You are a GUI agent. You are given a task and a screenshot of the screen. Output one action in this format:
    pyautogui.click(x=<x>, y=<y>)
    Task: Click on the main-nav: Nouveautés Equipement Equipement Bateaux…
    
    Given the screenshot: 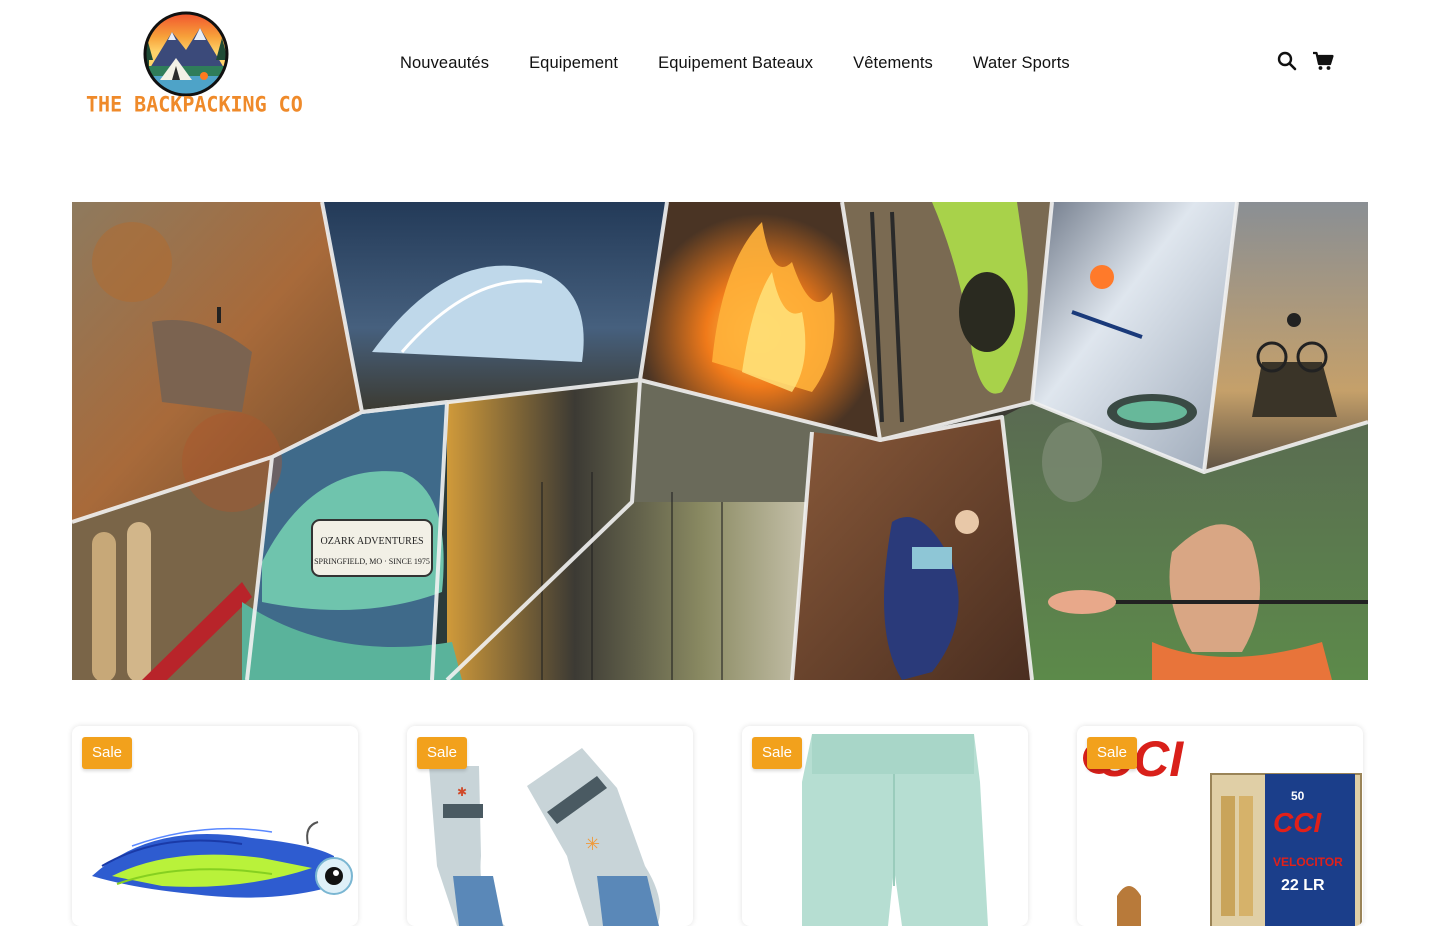 What is the action you would take?
    pyautogui.click(x=735, y=63)
    